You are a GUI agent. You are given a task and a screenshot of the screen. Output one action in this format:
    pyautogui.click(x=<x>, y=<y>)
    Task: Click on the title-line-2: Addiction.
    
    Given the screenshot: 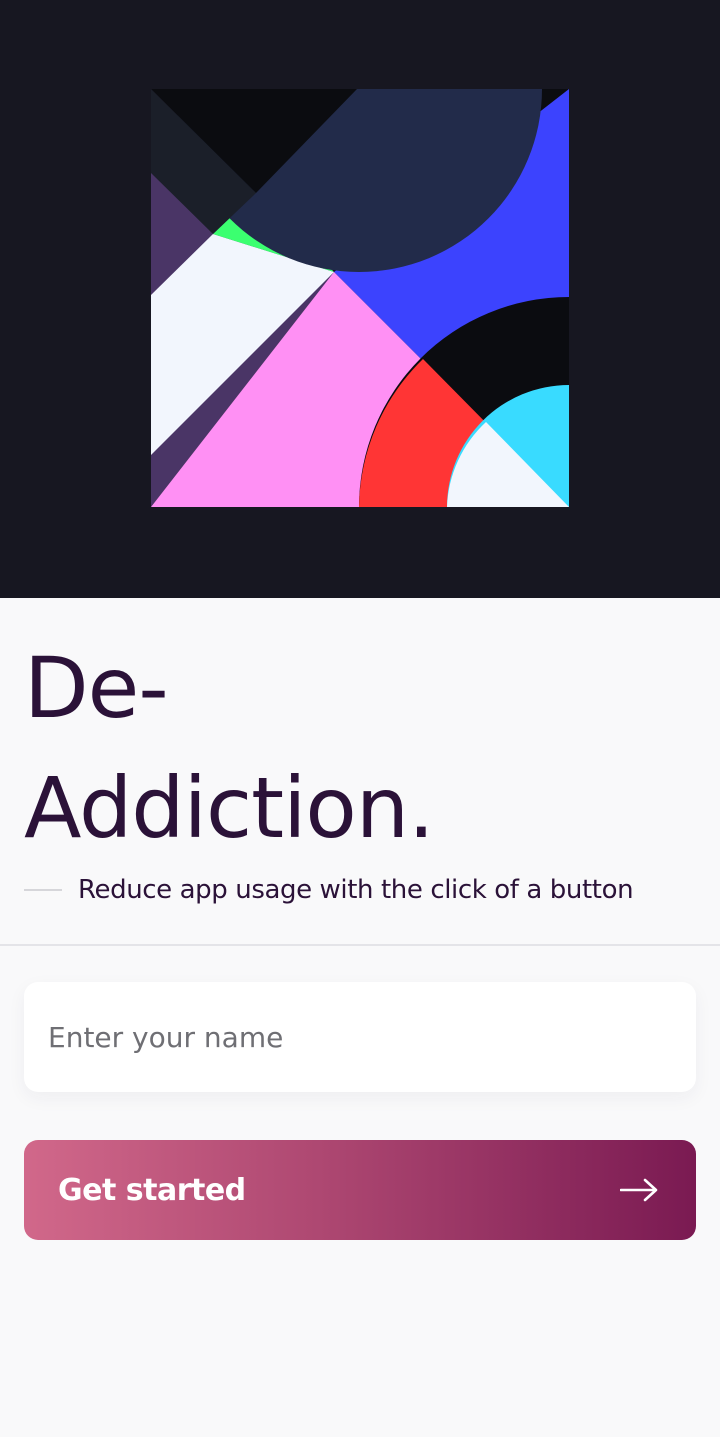 What is the action you would take?
    pyautogui.click(x=229, y=808)
    